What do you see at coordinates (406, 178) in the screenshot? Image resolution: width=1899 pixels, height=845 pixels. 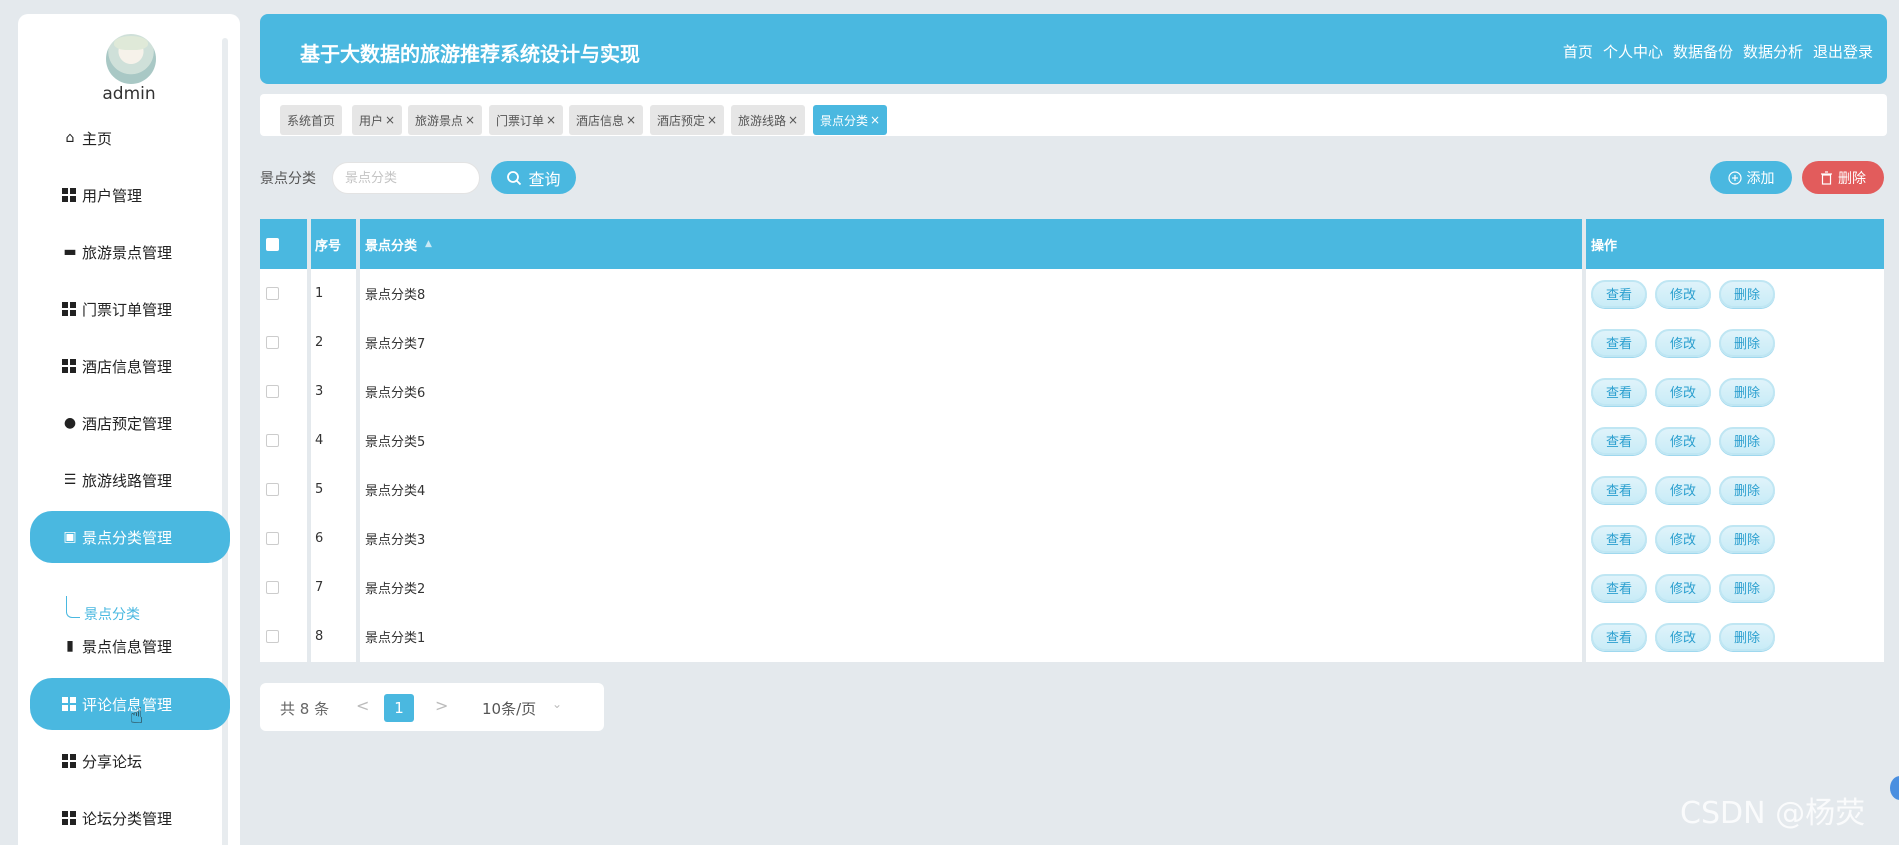 I see `search-input` at bounding box center [406, 178].